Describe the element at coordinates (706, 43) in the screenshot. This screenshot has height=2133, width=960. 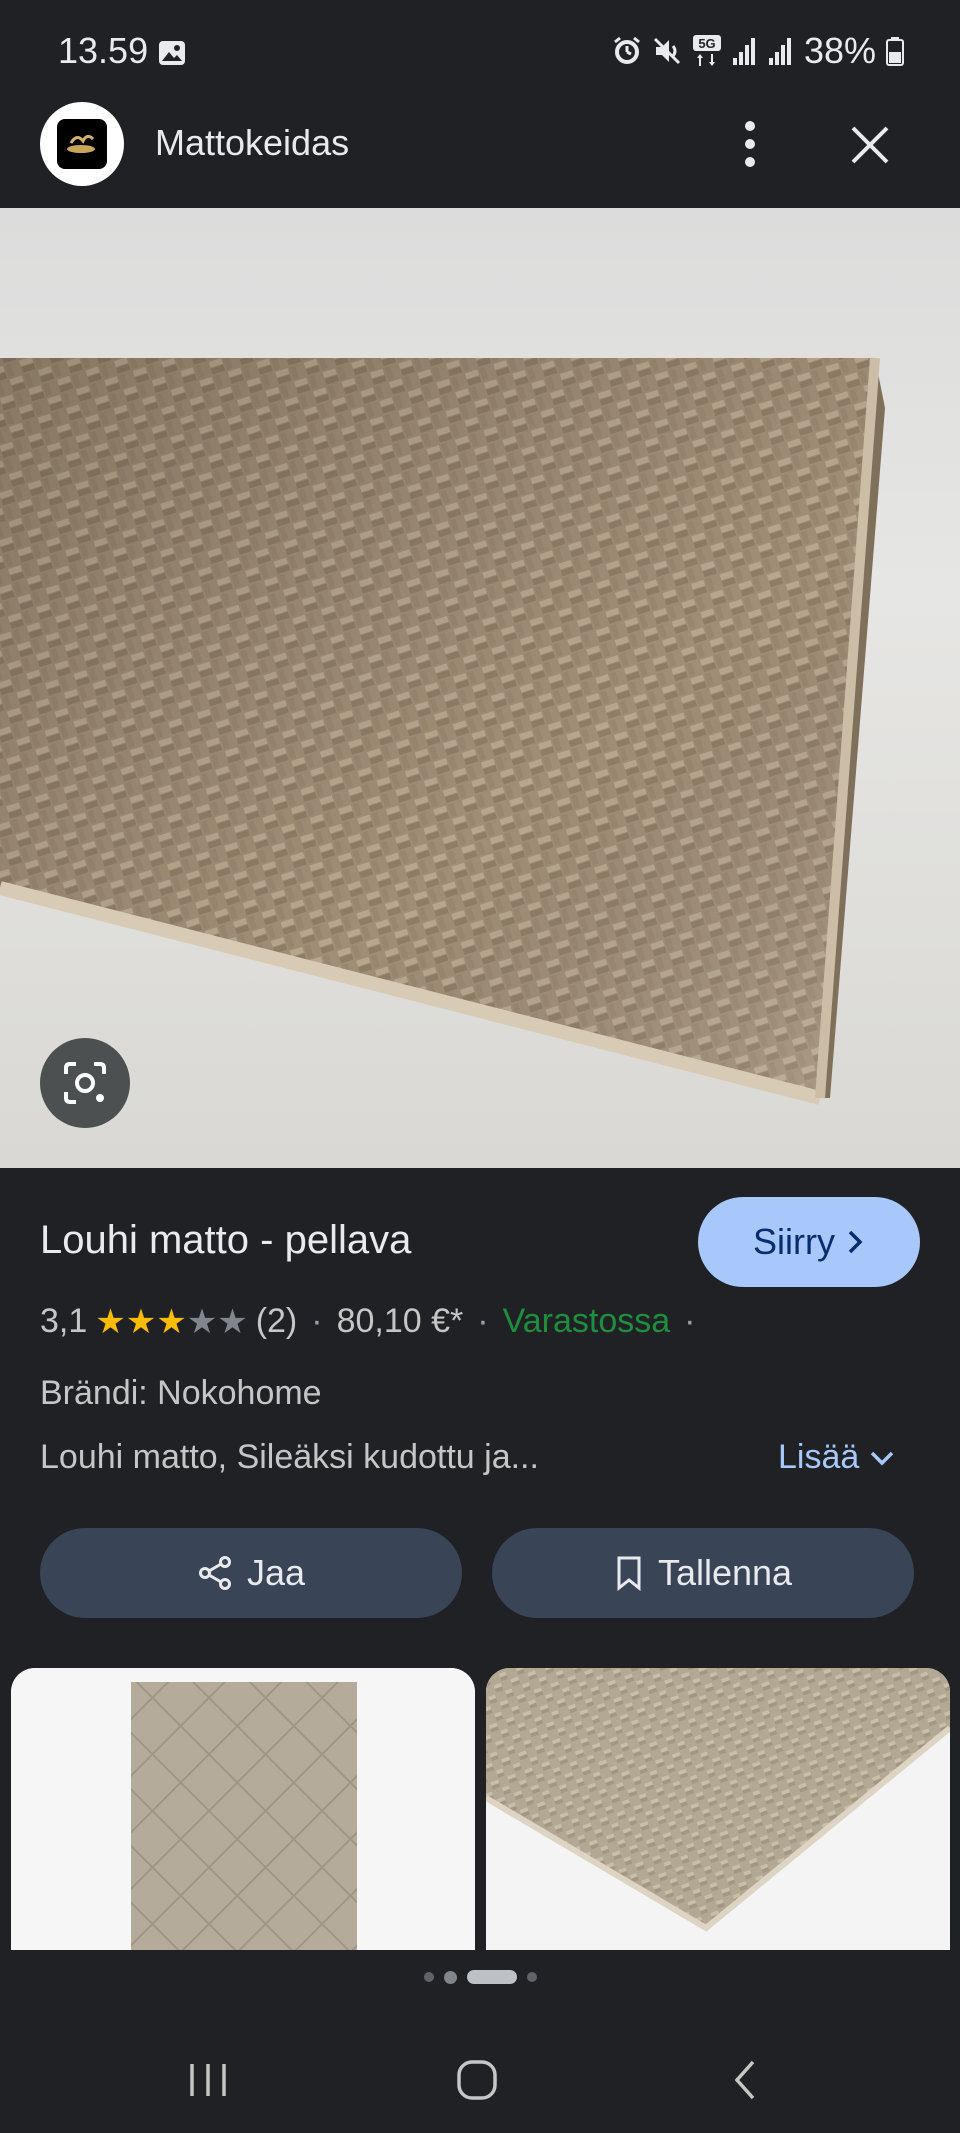
I see `svg-text: 5G` at that location.